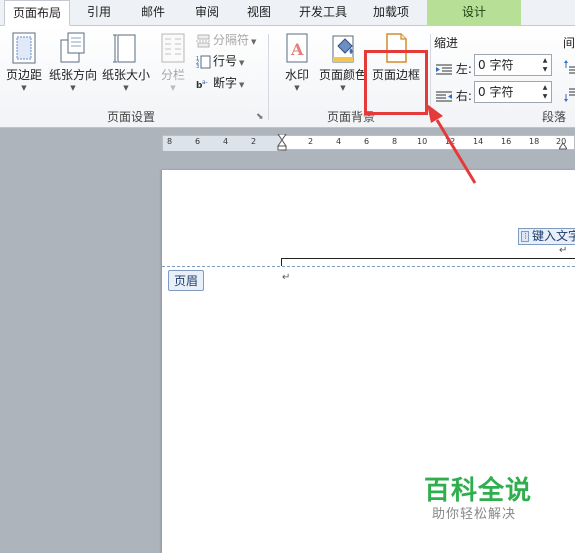 The height and width of the screenshot is (553, 575). I want to click on page-color-button: 页面颜色 ▼, so click(343, 63).